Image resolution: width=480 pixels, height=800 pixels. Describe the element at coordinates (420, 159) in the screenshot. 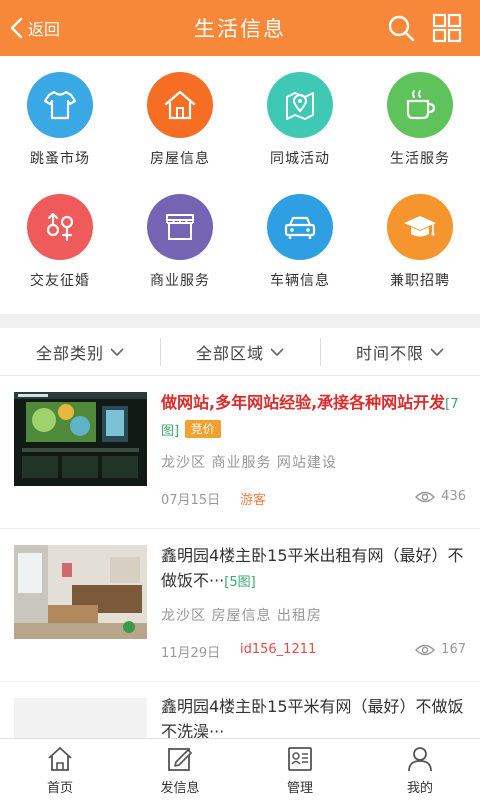

I see `category-label: 生活服务` at that location.